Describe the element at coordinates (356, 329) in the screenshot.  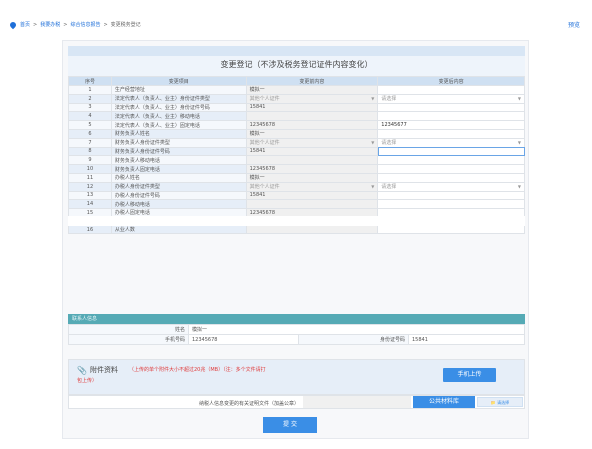
I see `contact-name-value: 模拟一` at that location.